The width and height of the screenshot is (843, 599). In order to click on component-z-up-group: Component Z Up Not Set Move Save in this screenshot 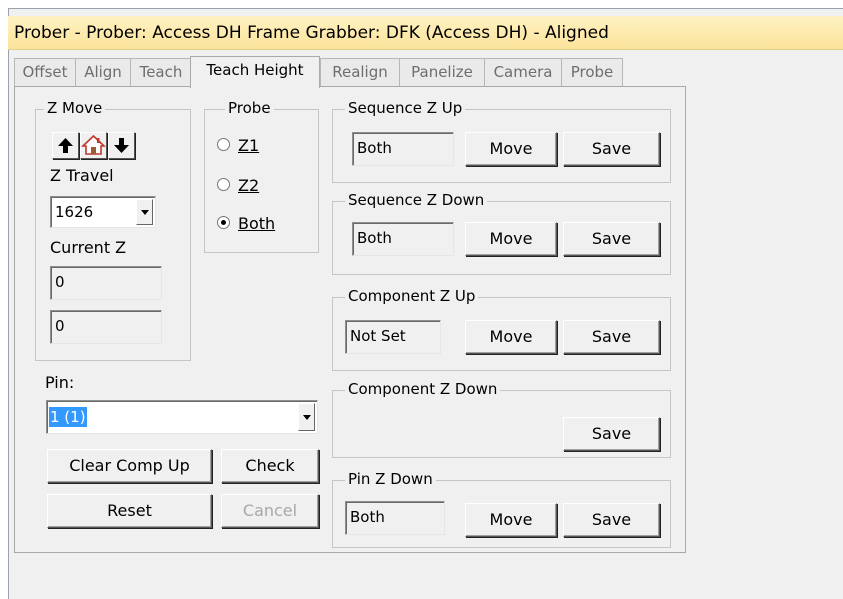, I will do `click(501, 329)`.